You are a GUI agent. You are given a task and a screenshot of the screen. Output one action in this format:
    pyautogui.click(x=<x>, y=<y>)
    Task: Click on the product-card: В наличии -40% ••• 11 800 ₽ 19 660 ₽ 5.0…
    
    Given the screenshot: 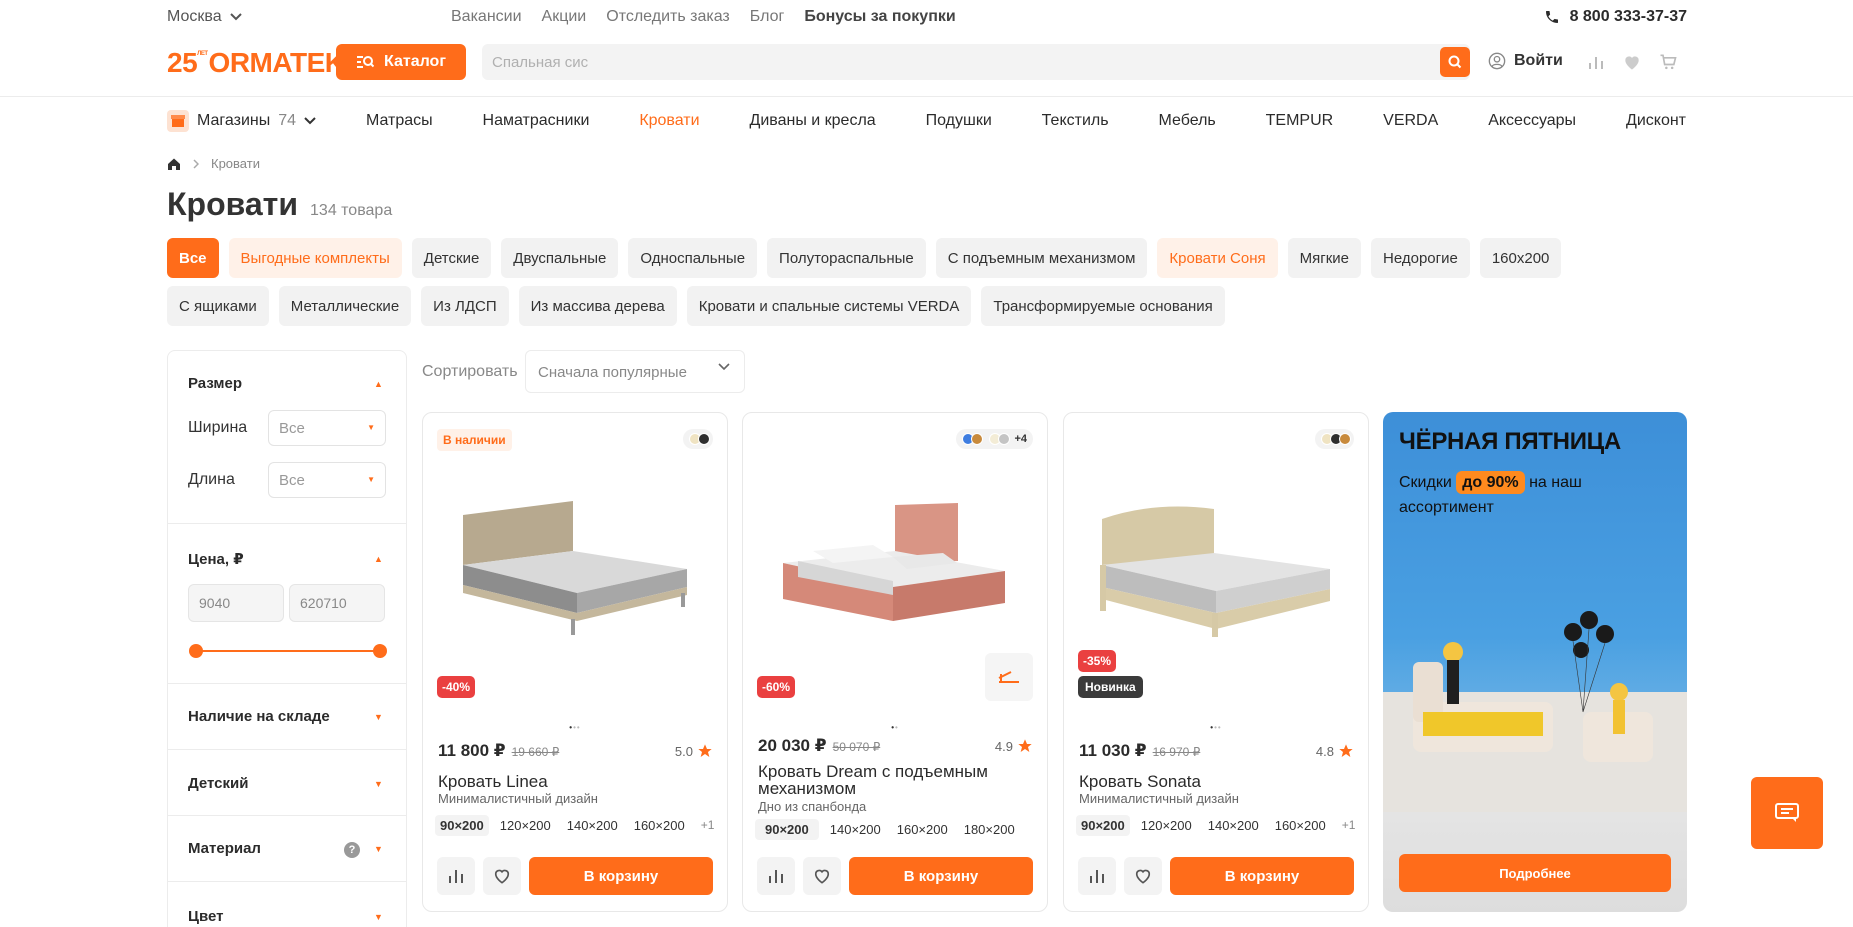 What is the action you would take?
    pyautogui.click(x=575, y=662)
    